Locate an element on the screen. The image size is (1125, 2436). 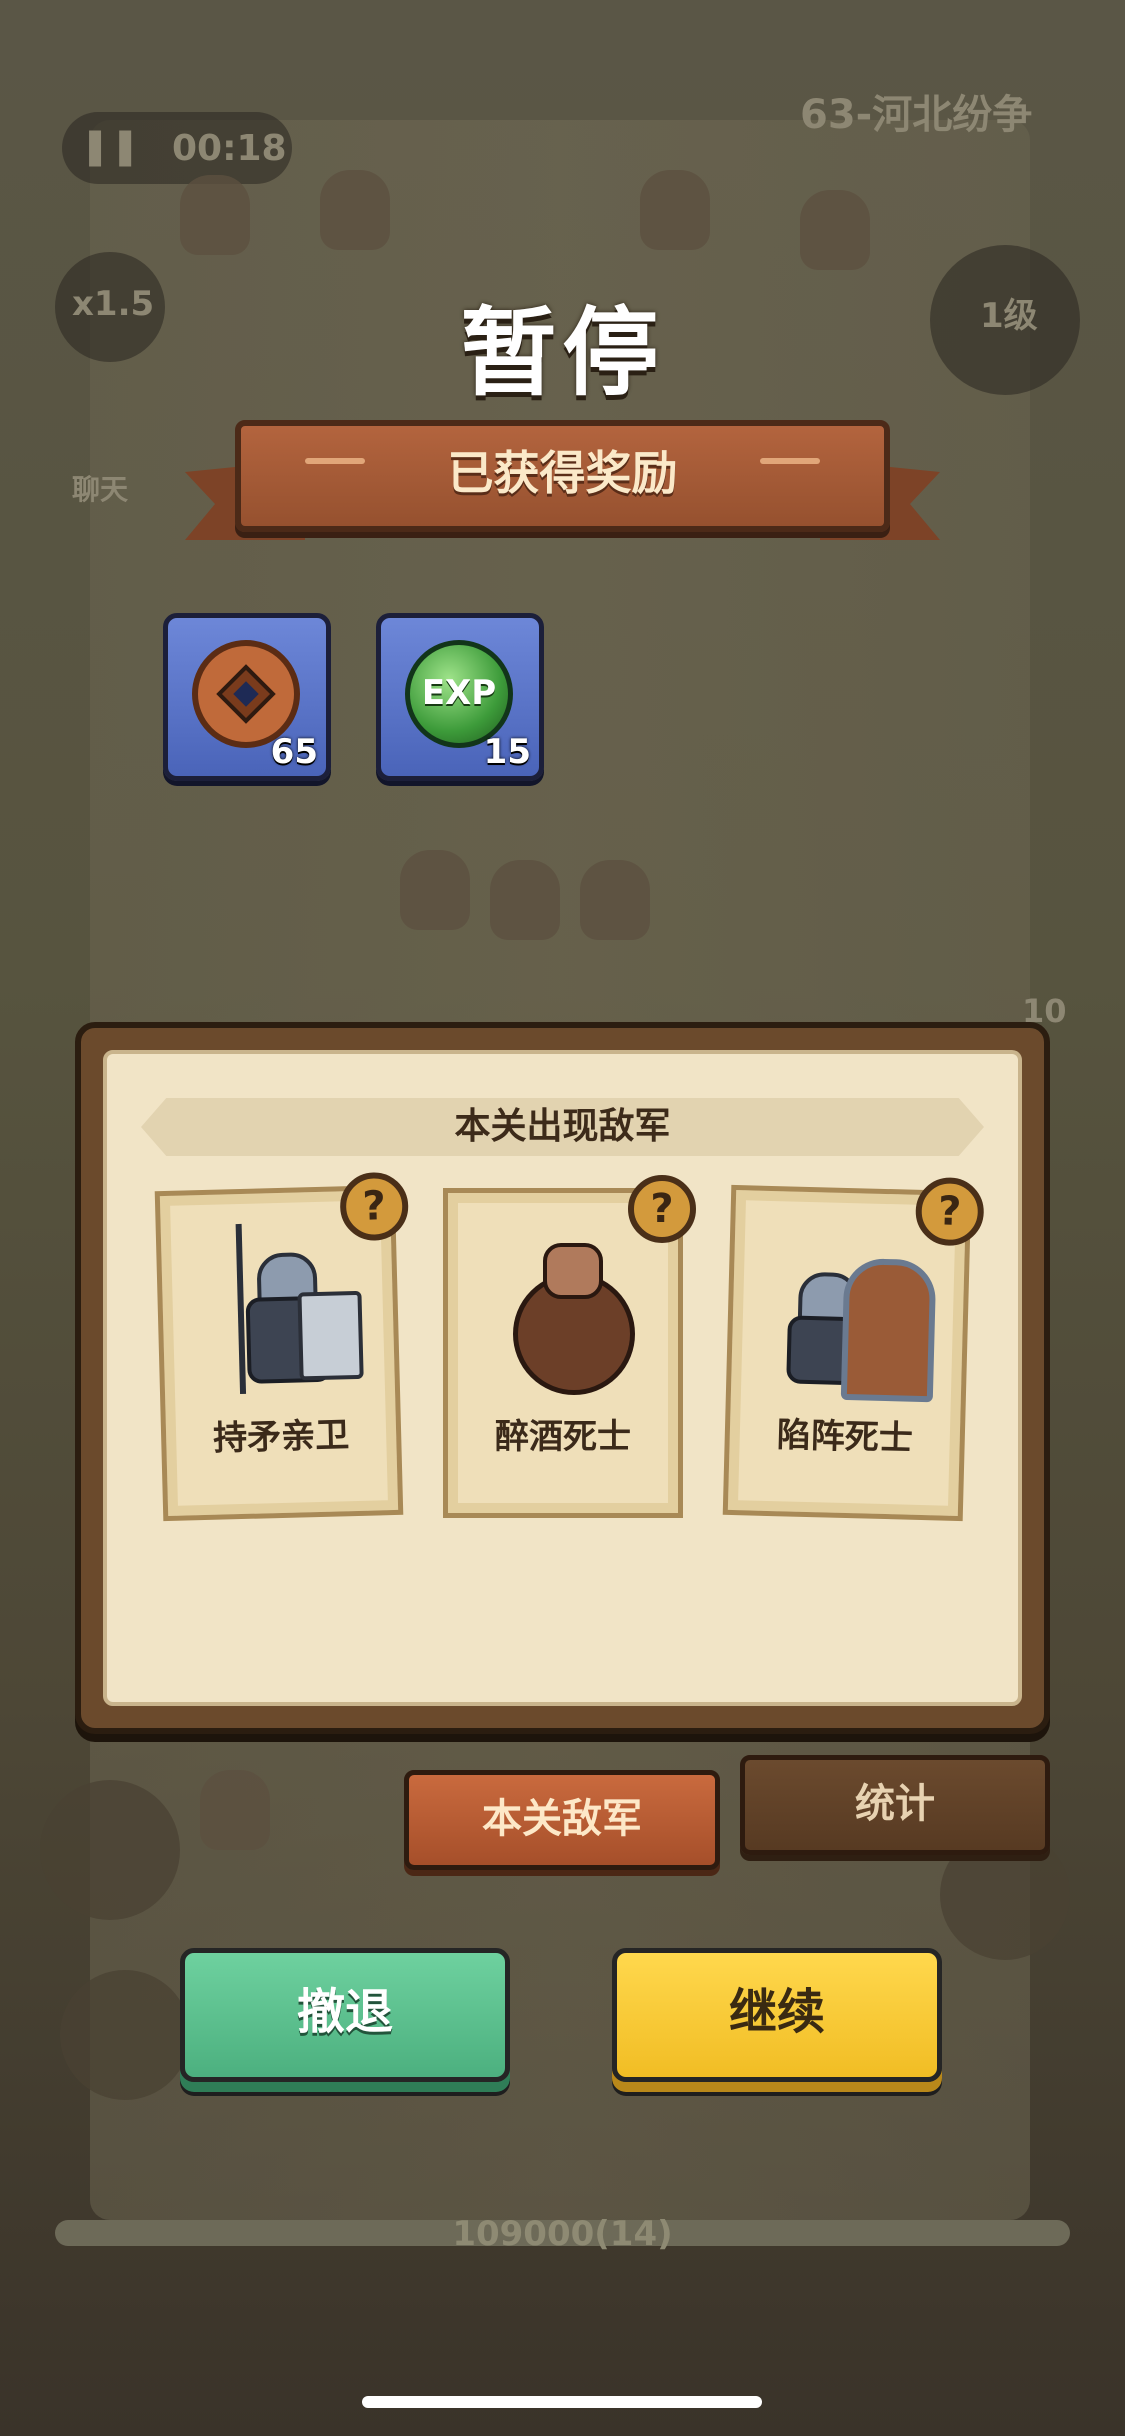
rewards-header: 已获得奖励 is located at coordinates (562, 473).